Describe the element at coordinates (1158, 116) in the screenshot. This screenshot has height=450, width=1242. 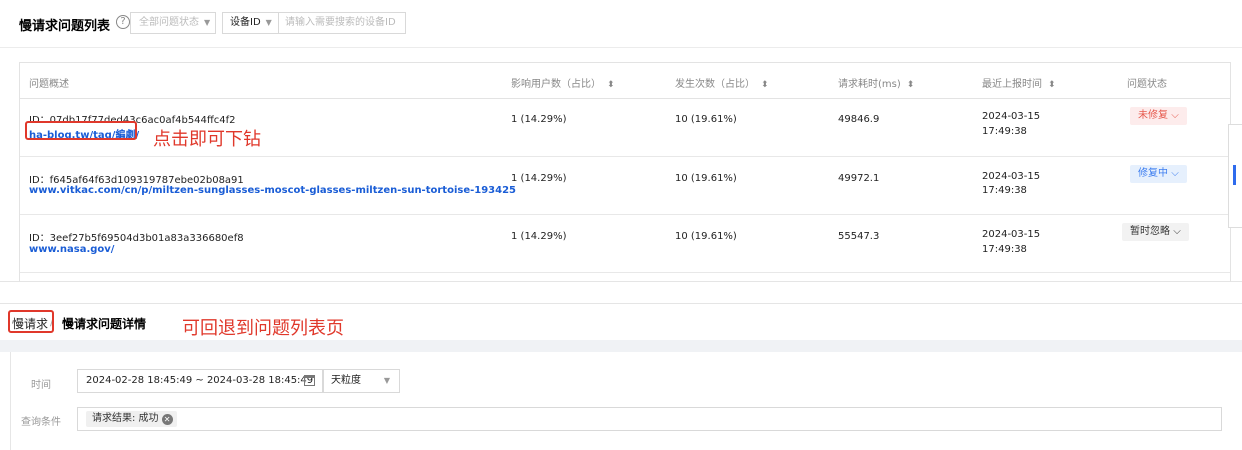
I see `status-dropdown: 未修复 ⌵` at that location.